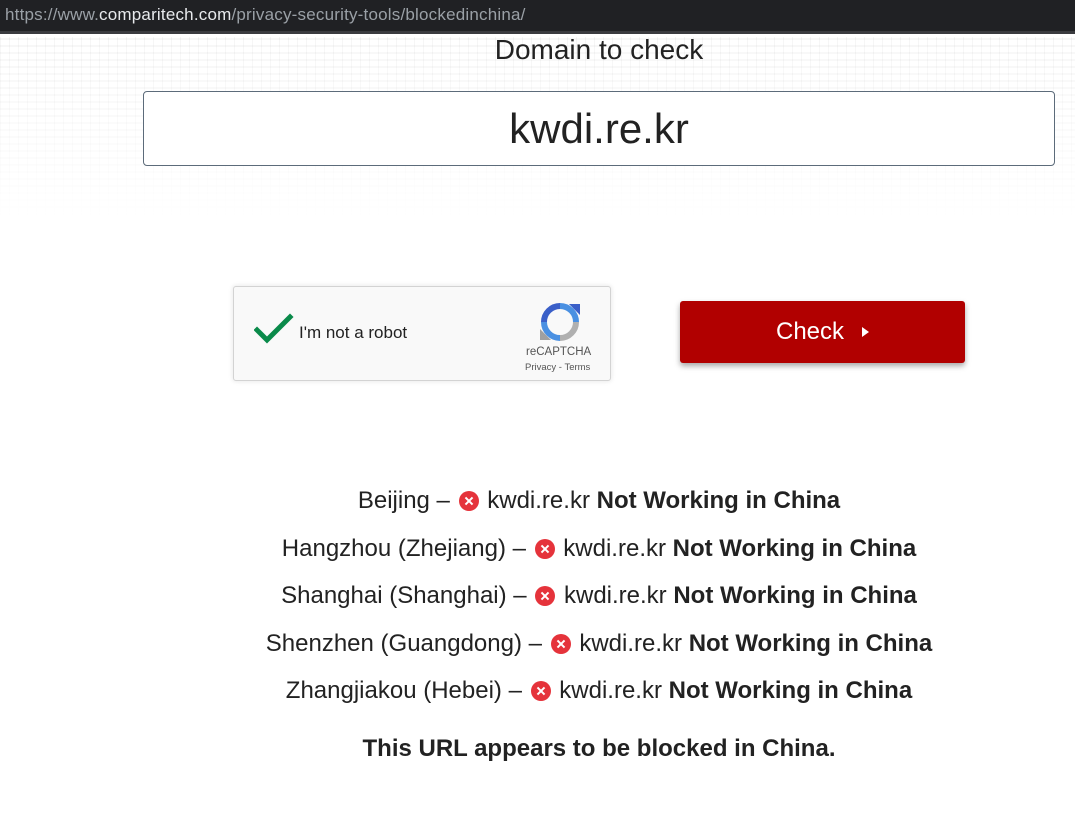 The width and height of the screenshot is (1075, 817). Describe the element at coordinates (577, 367) in the screenshot. I see `terms-link: Terms` at that location.